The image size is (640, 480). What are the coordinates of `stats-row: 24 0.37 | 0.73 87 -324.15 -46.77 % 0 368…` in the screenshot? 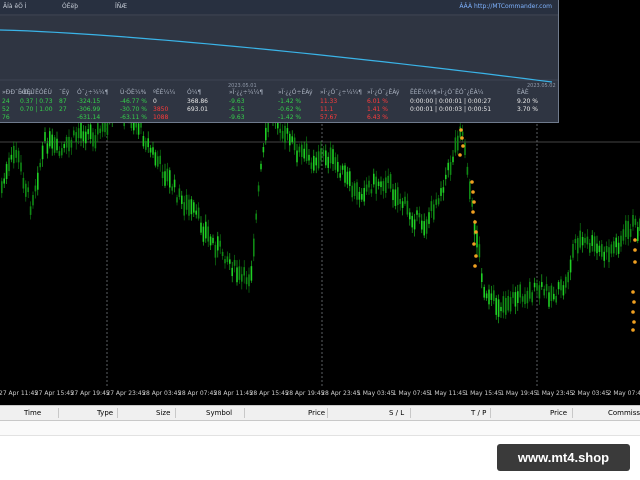 It's located at (279, 102).